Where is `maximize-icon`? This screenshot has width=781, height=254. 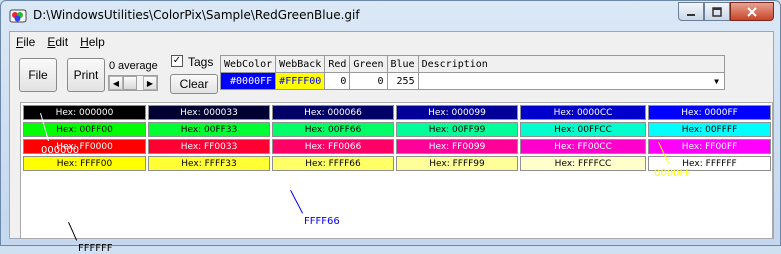 maximize-icon is located at coordinates (717, 11).